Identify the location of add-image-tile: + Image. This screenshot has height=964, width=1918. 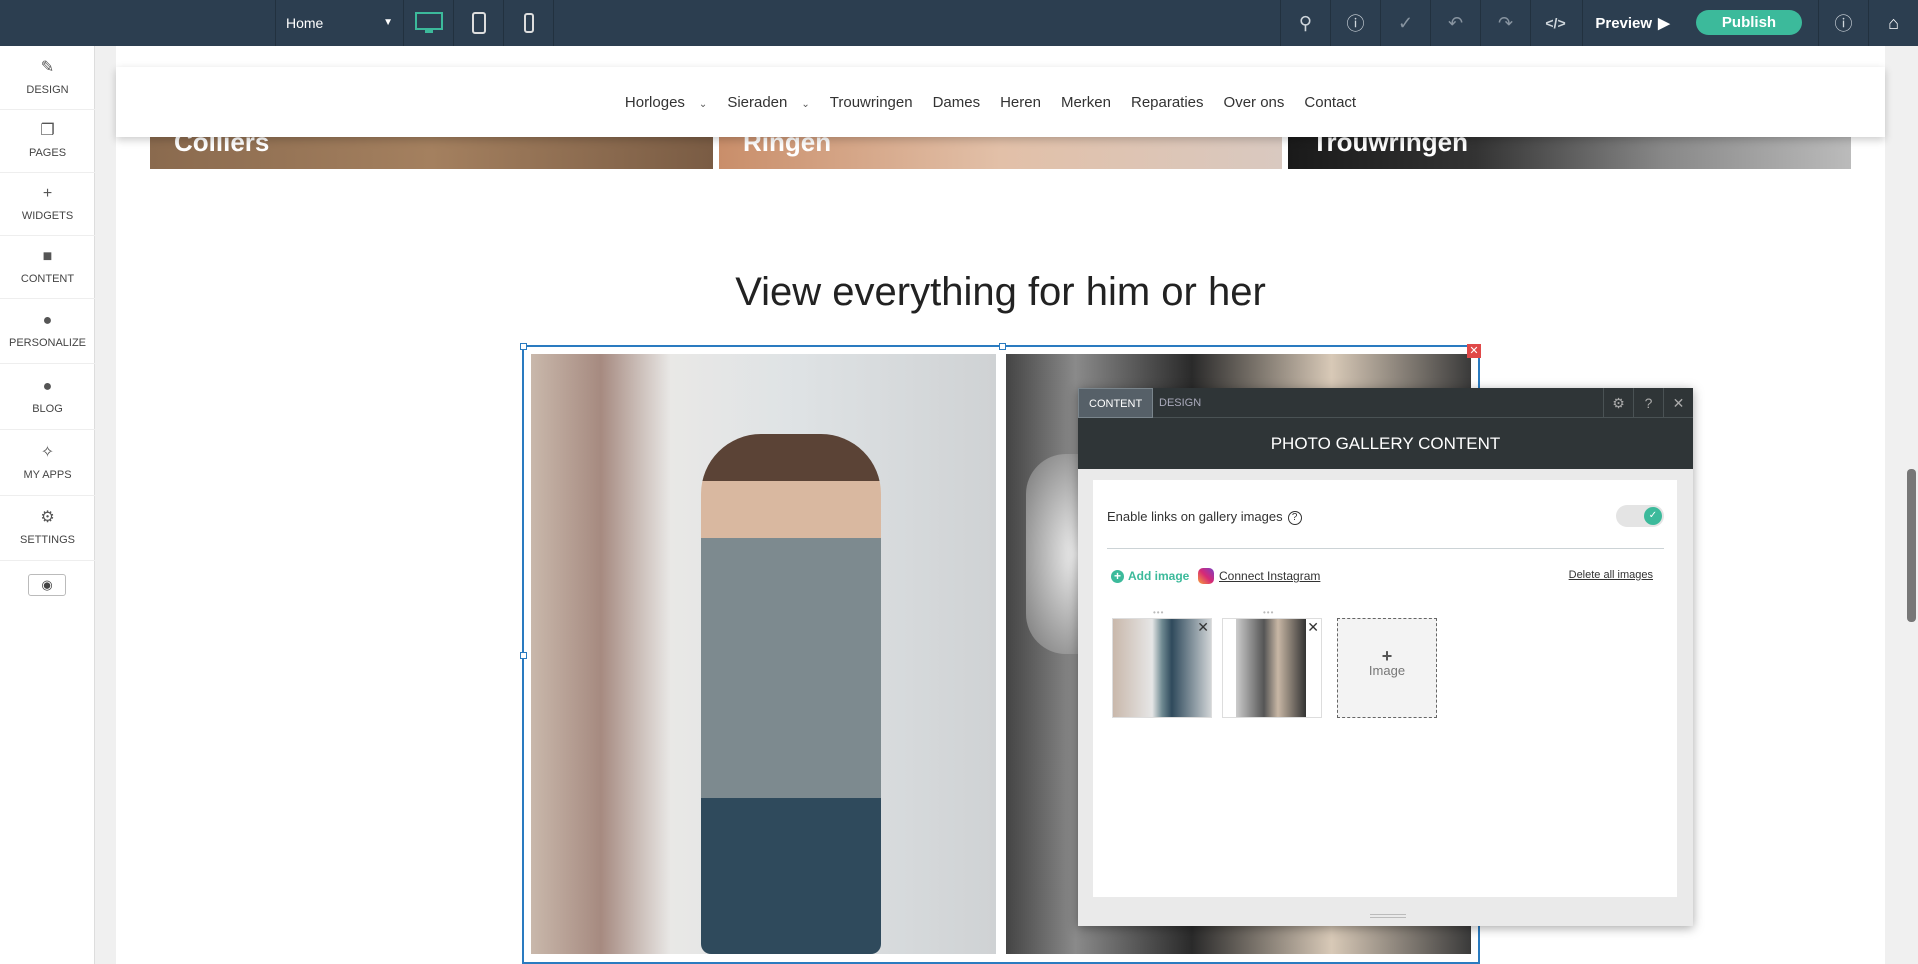
(1387, 668).